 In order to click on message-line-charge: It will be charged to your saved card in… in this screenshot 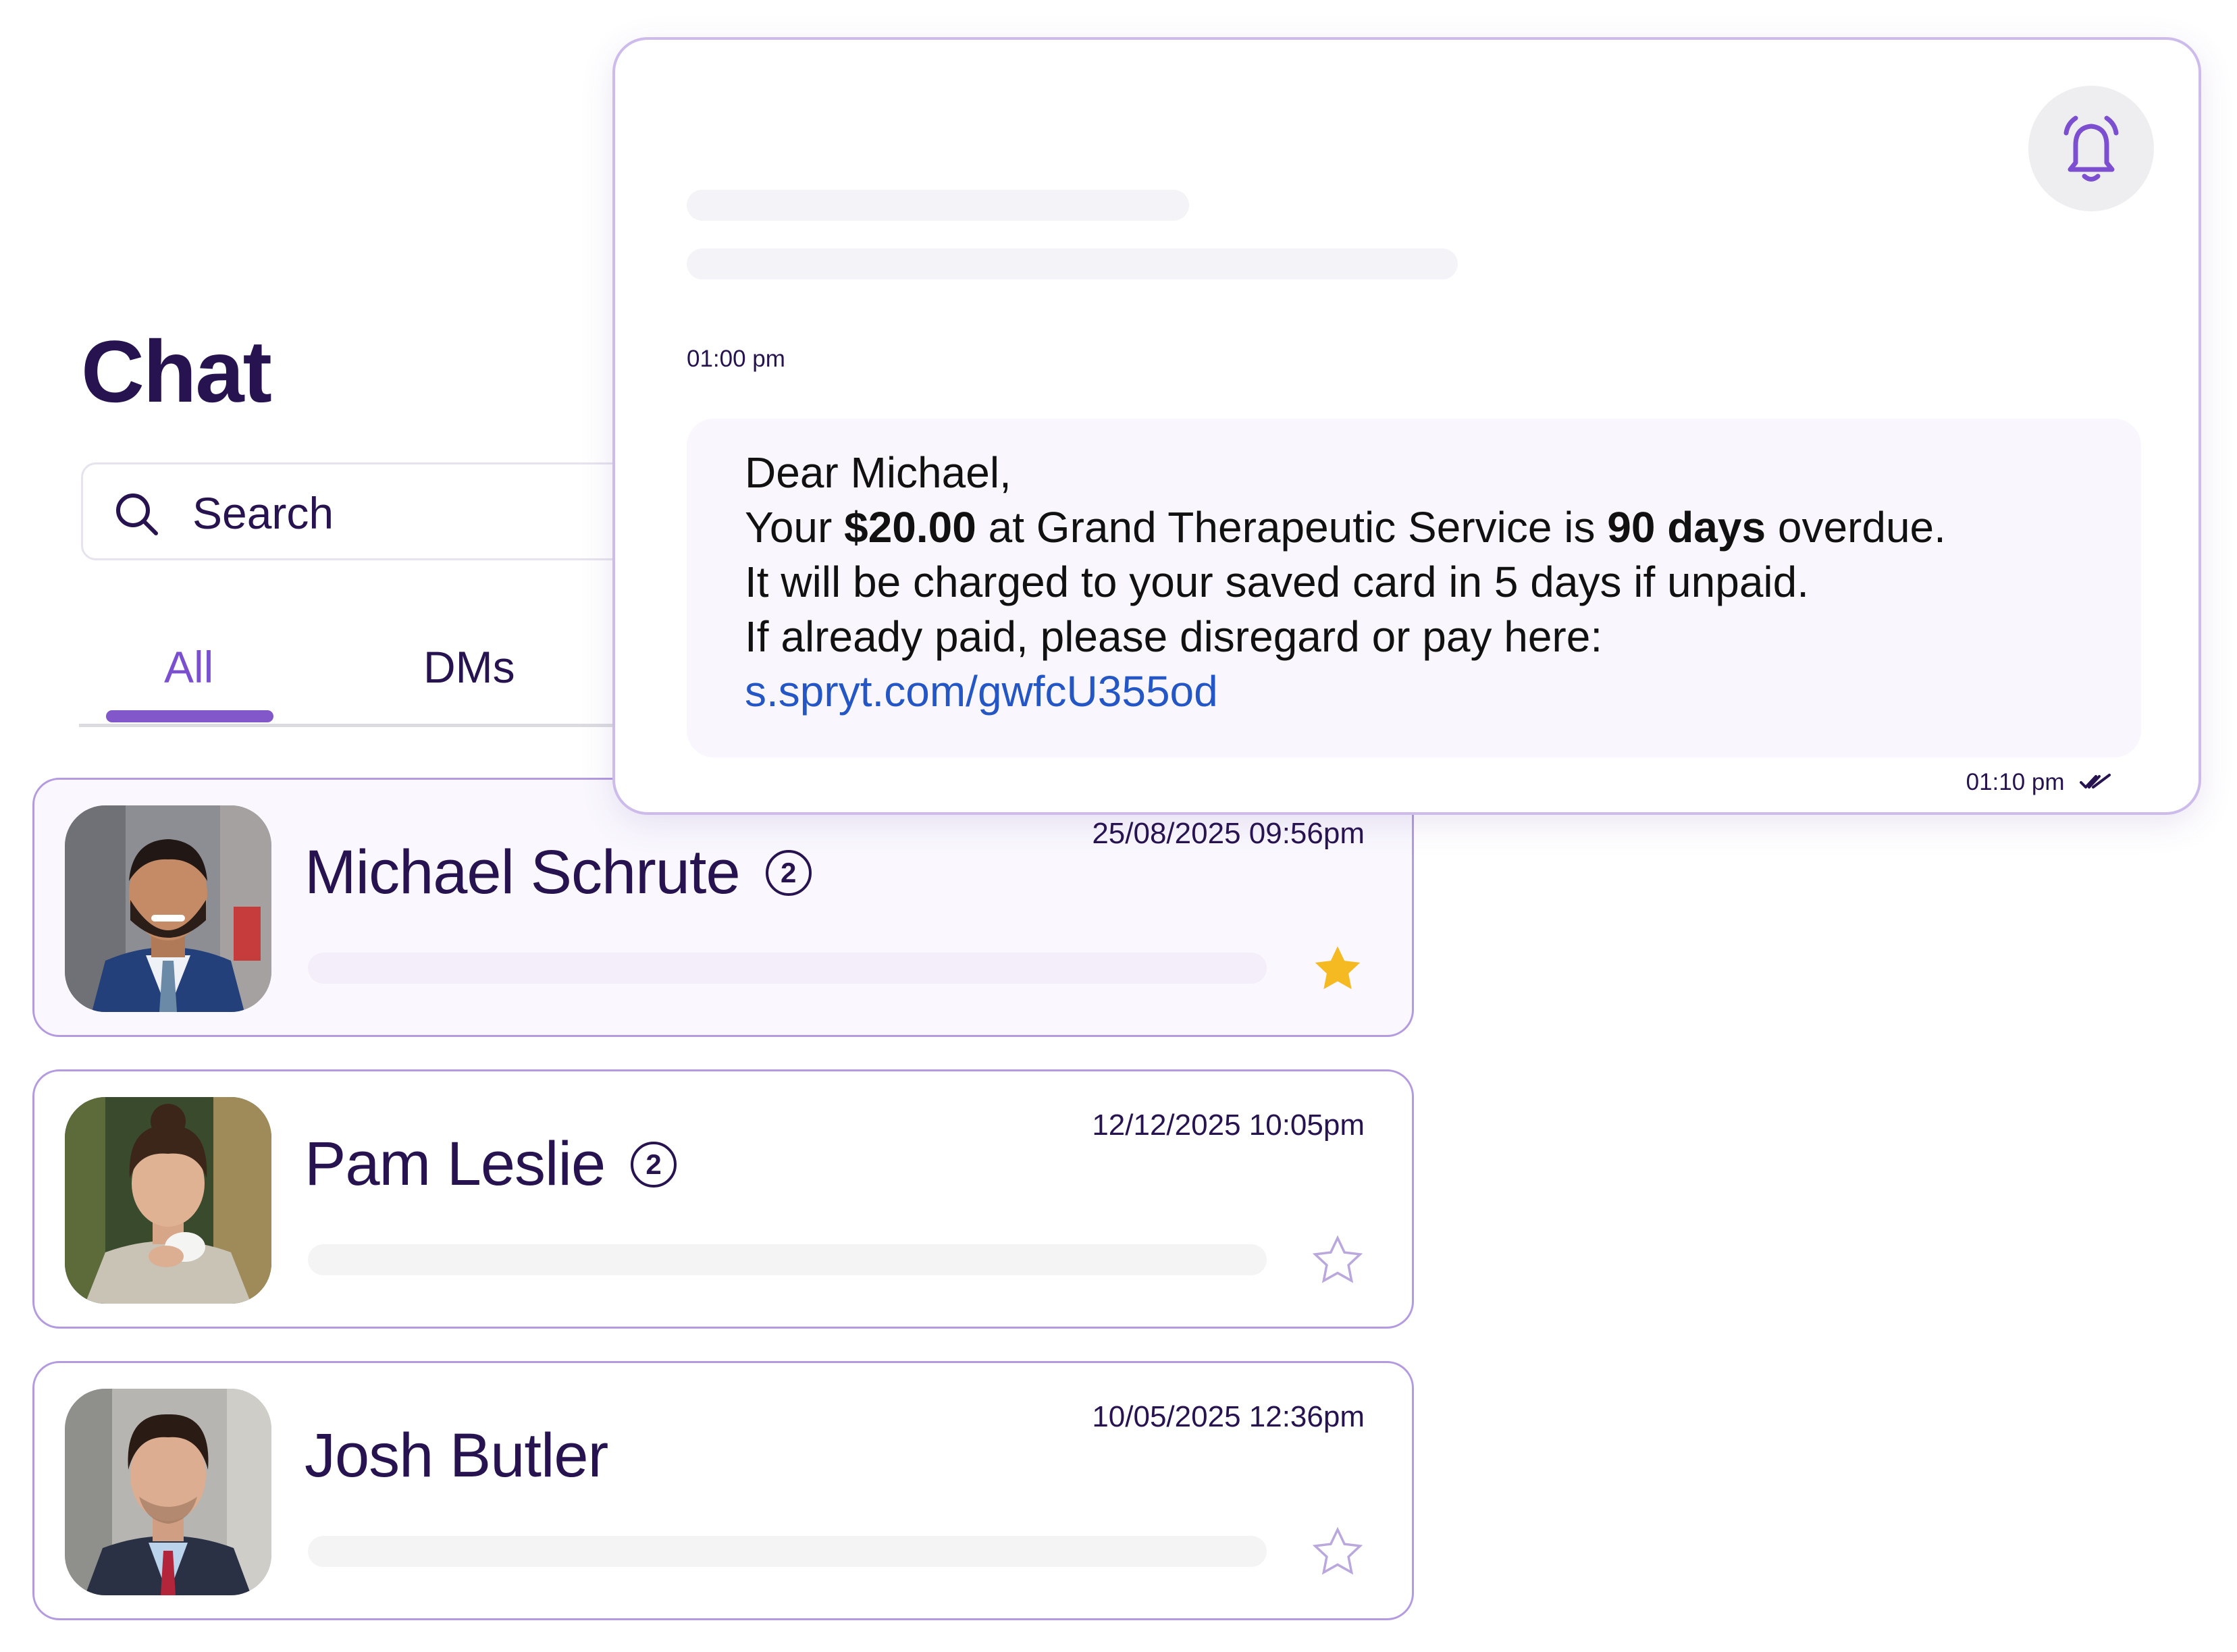, I will do `click(1277, 582)`.